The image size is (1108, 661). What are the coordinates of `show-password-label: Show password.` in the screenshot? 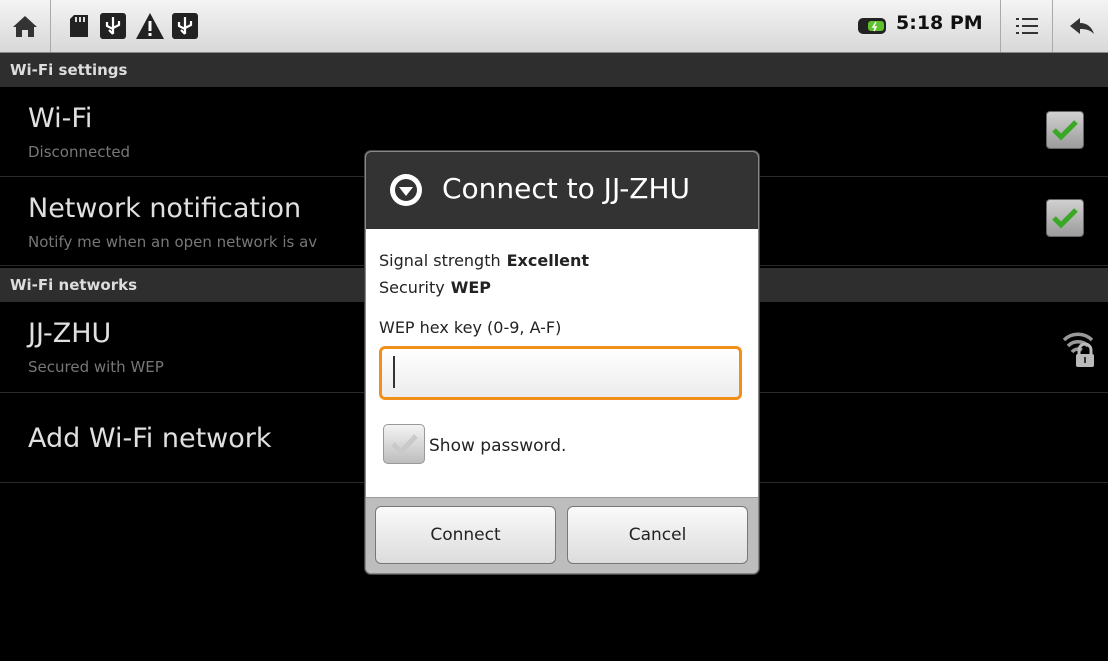 It's located at (497, 446).